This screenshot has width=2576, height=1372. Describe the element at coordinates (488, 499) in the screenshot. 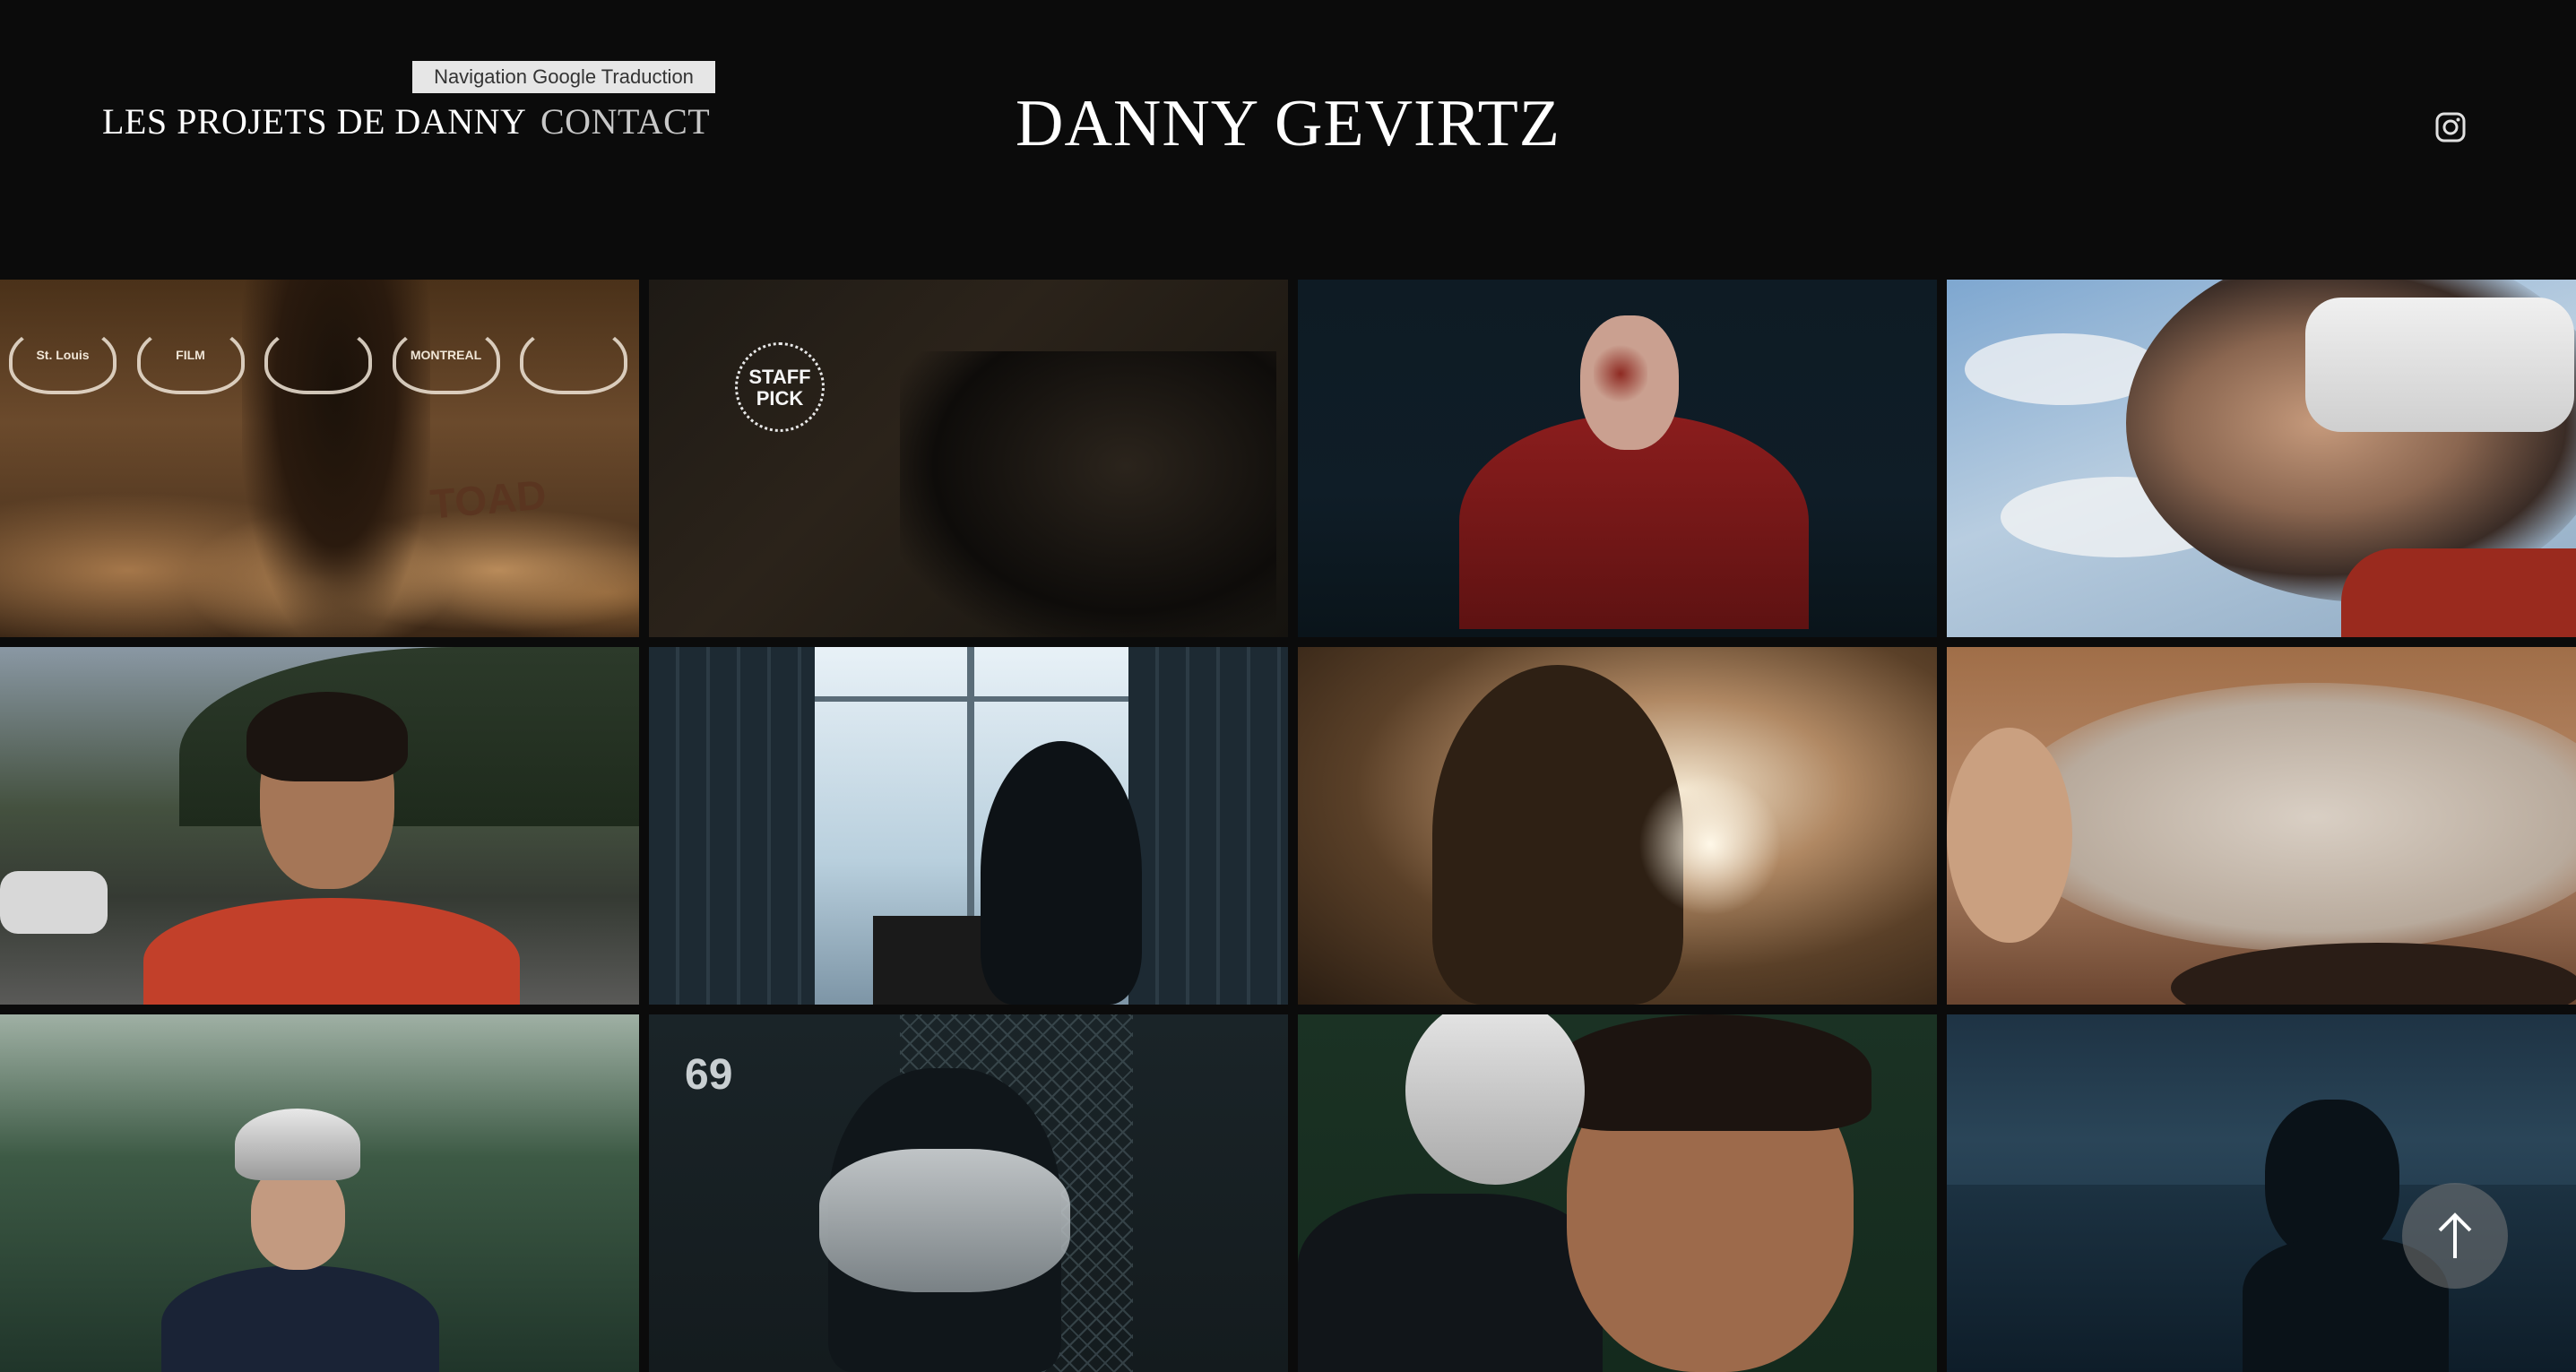

I see `body-paint-text: TOAD` at that location.